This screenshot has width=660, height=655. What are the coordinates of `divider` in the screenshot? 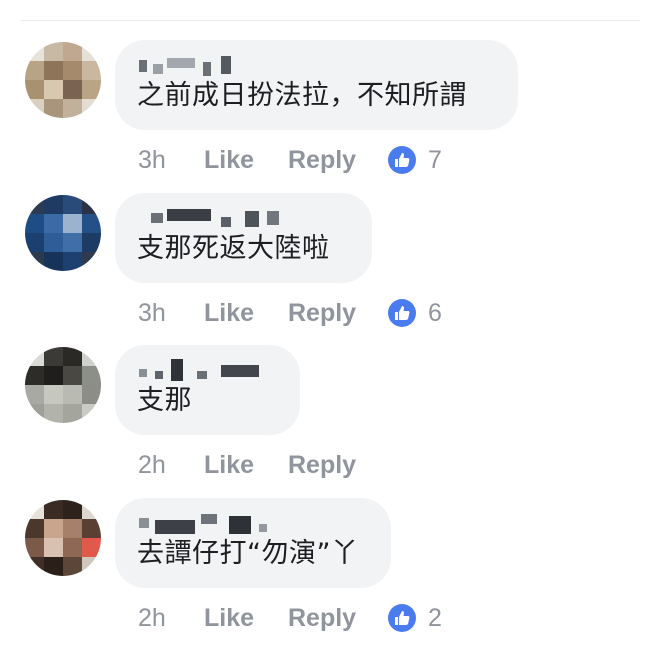 It's located at (330, 20).